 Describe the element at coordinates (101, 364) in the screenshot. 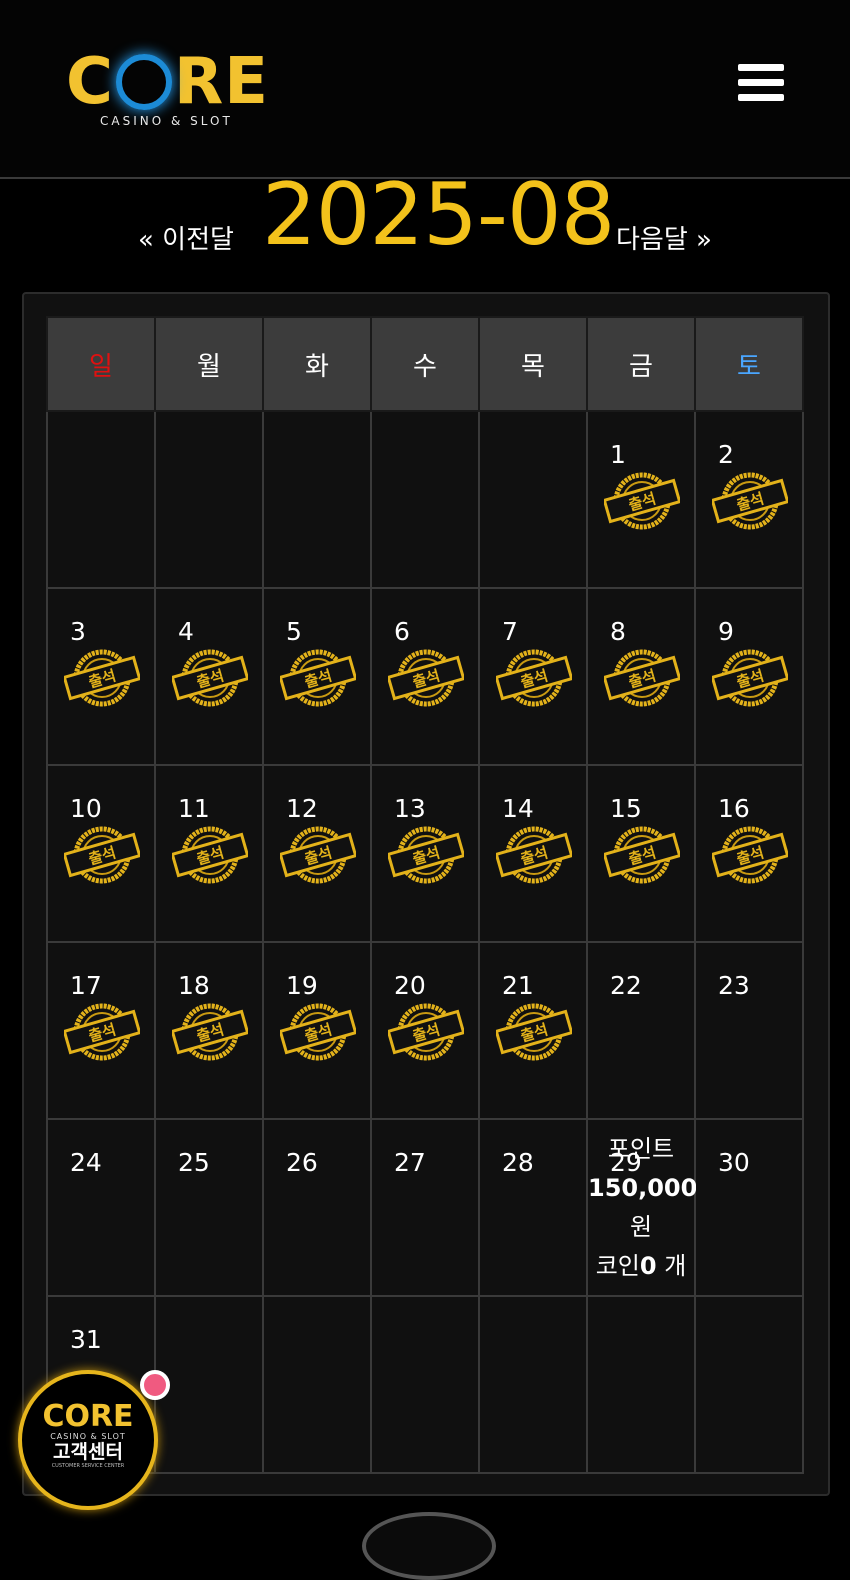

I see `weekday-sunday: 일` at that location.